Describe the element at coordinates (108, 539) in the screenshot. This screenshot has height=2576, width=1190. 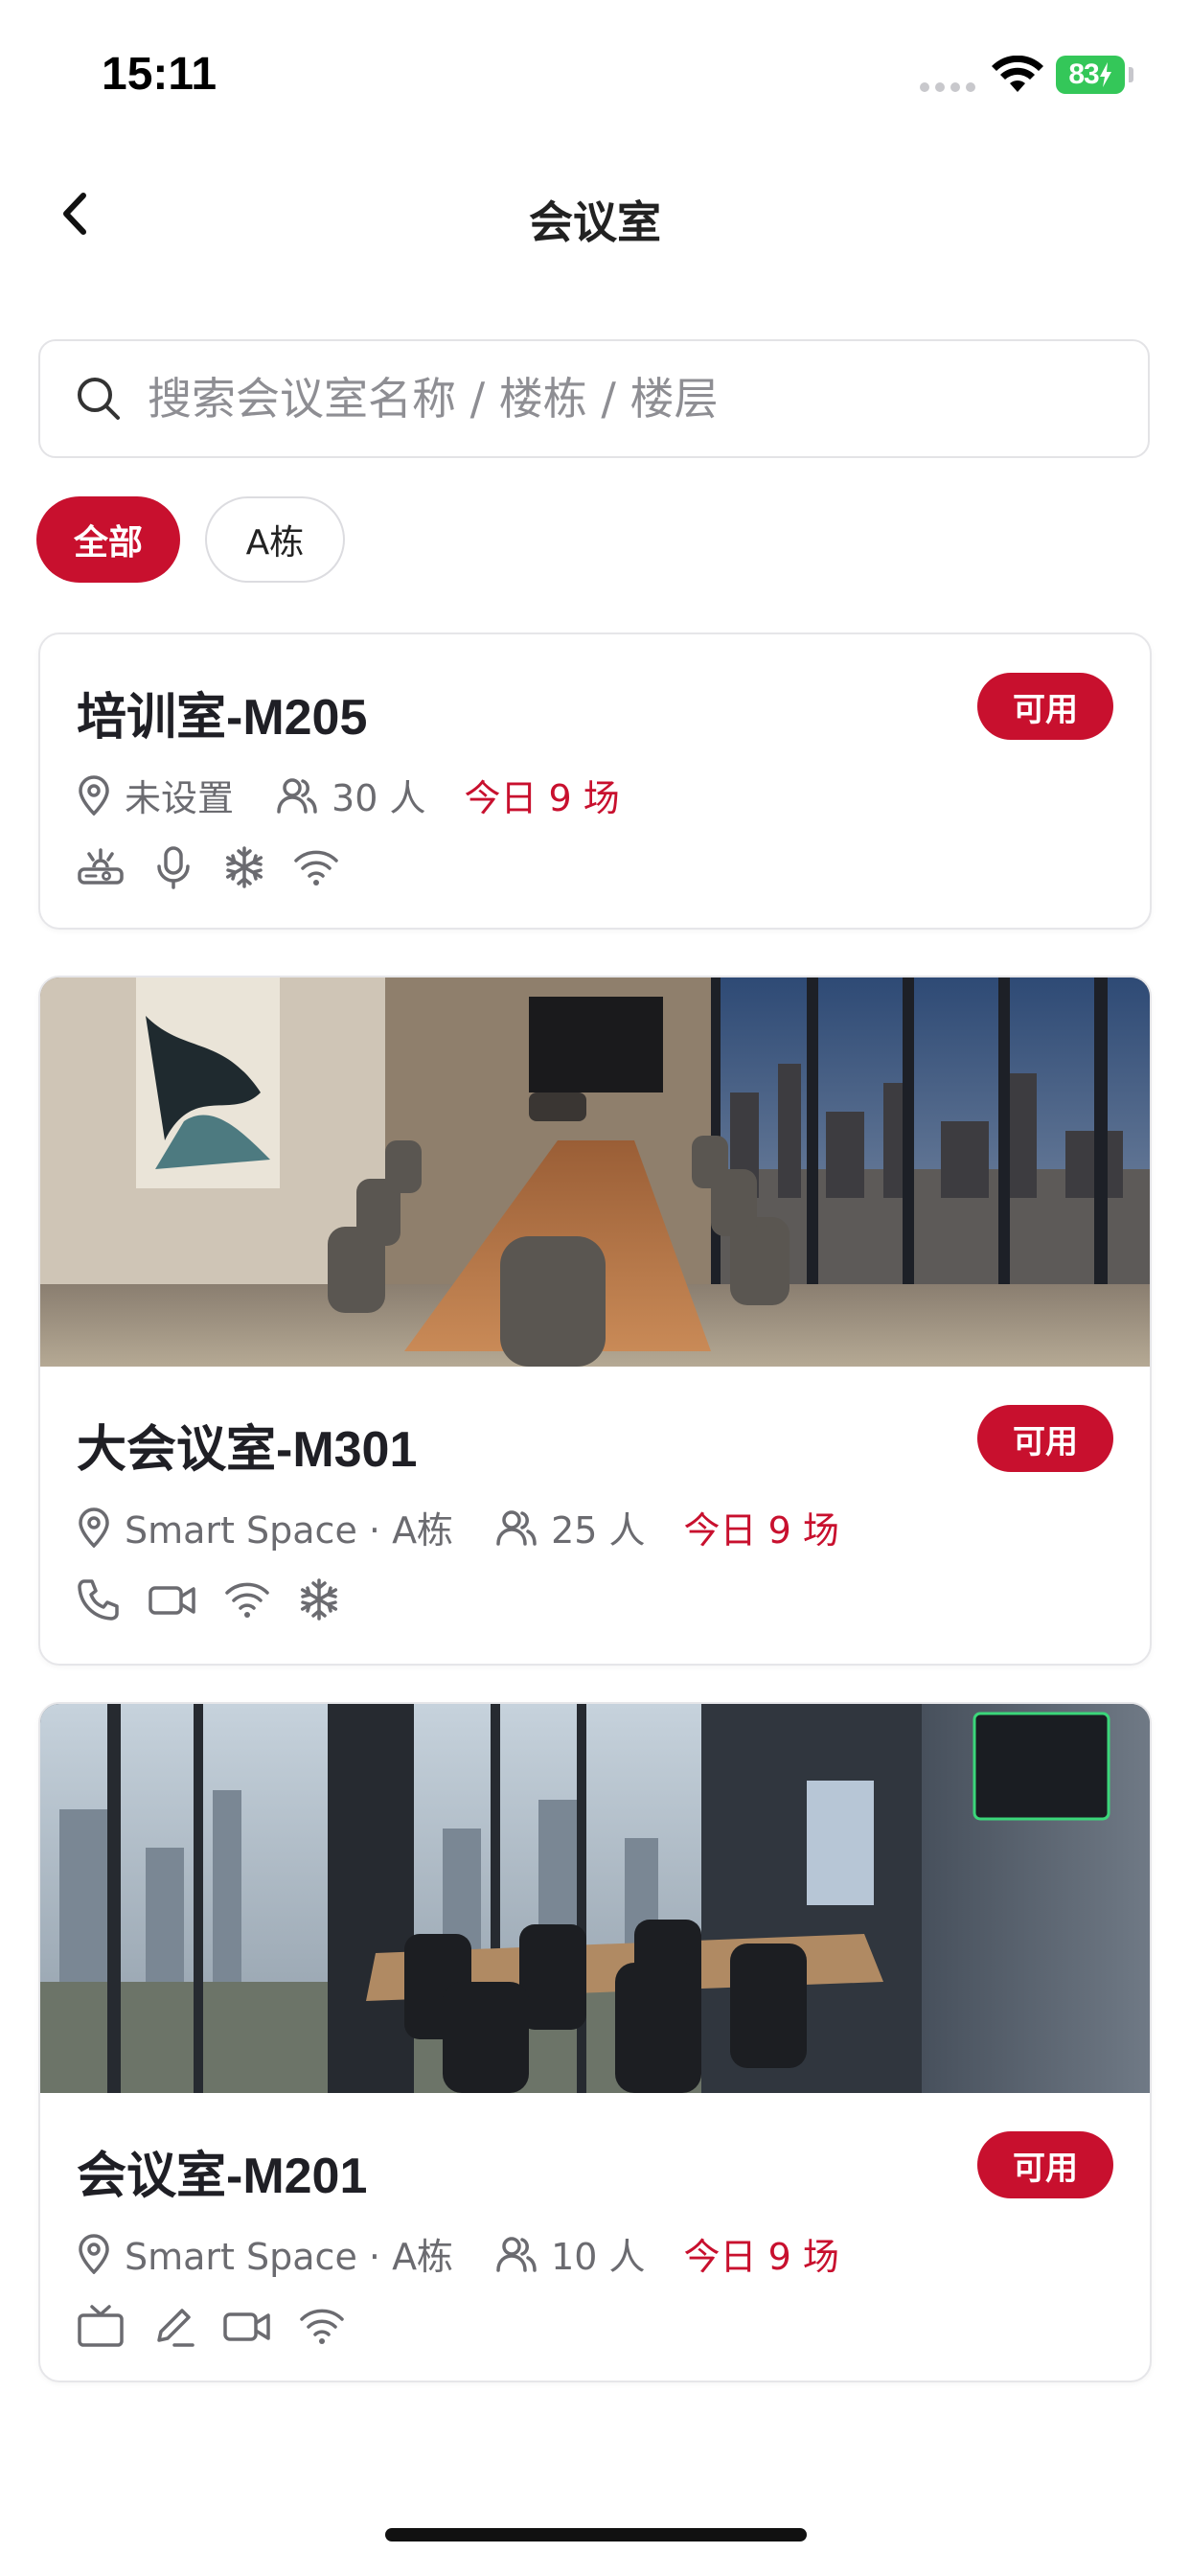
I see `filter-chip-all: 全部` at that location.